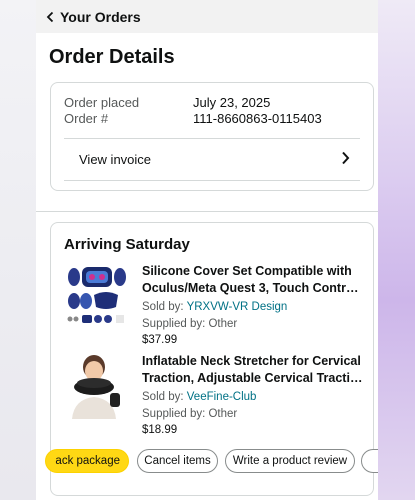 The image size is (415, 500). What do you see at coordinates (102, 102) in the screenshot?
I see `order-placed-label: Order placed` at bounding box center [102, 102].